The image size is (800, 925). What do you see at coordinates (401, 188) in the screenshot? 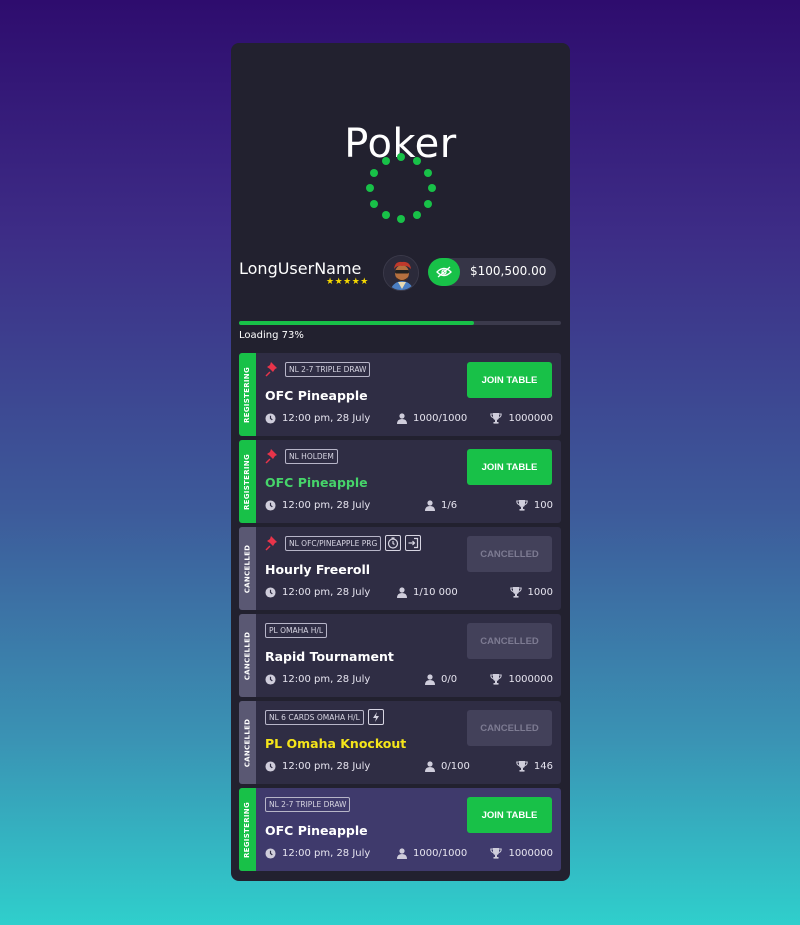
I see `loading-spinner-icon` at bounding box center [401, 188].